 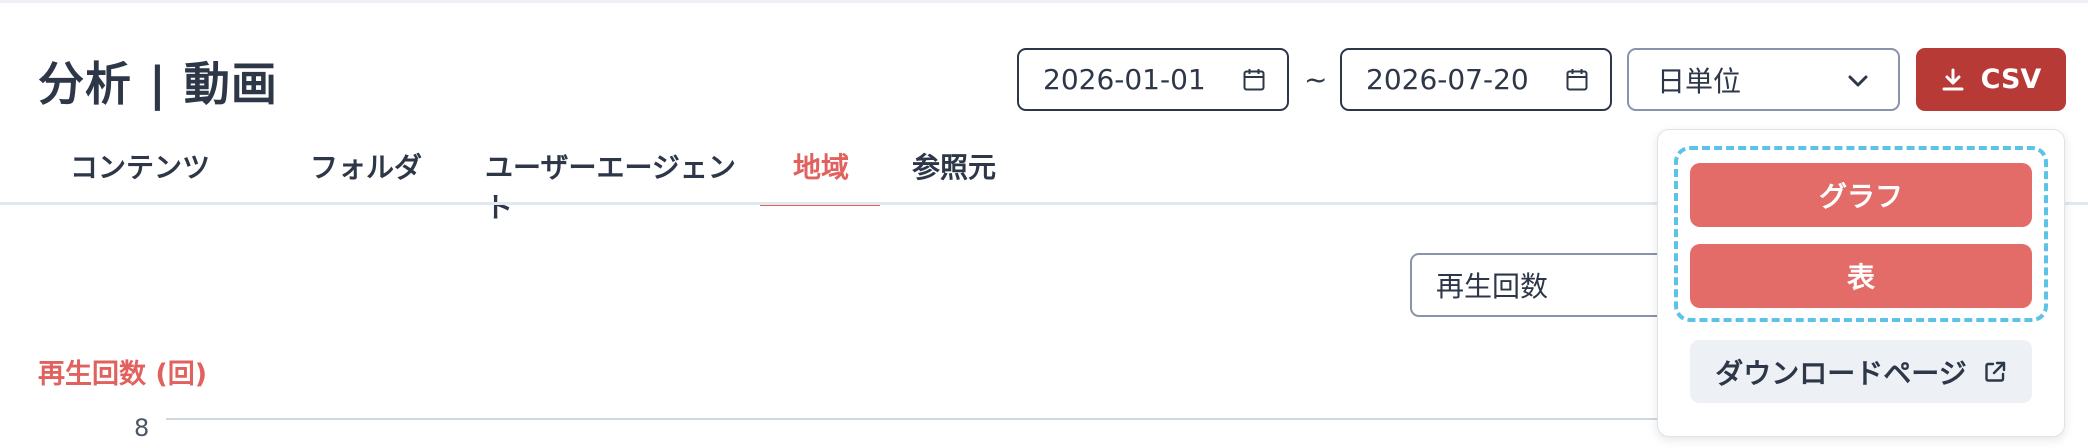 I want to click on tab-referrer: 参照元, so click(x=945, y=167).